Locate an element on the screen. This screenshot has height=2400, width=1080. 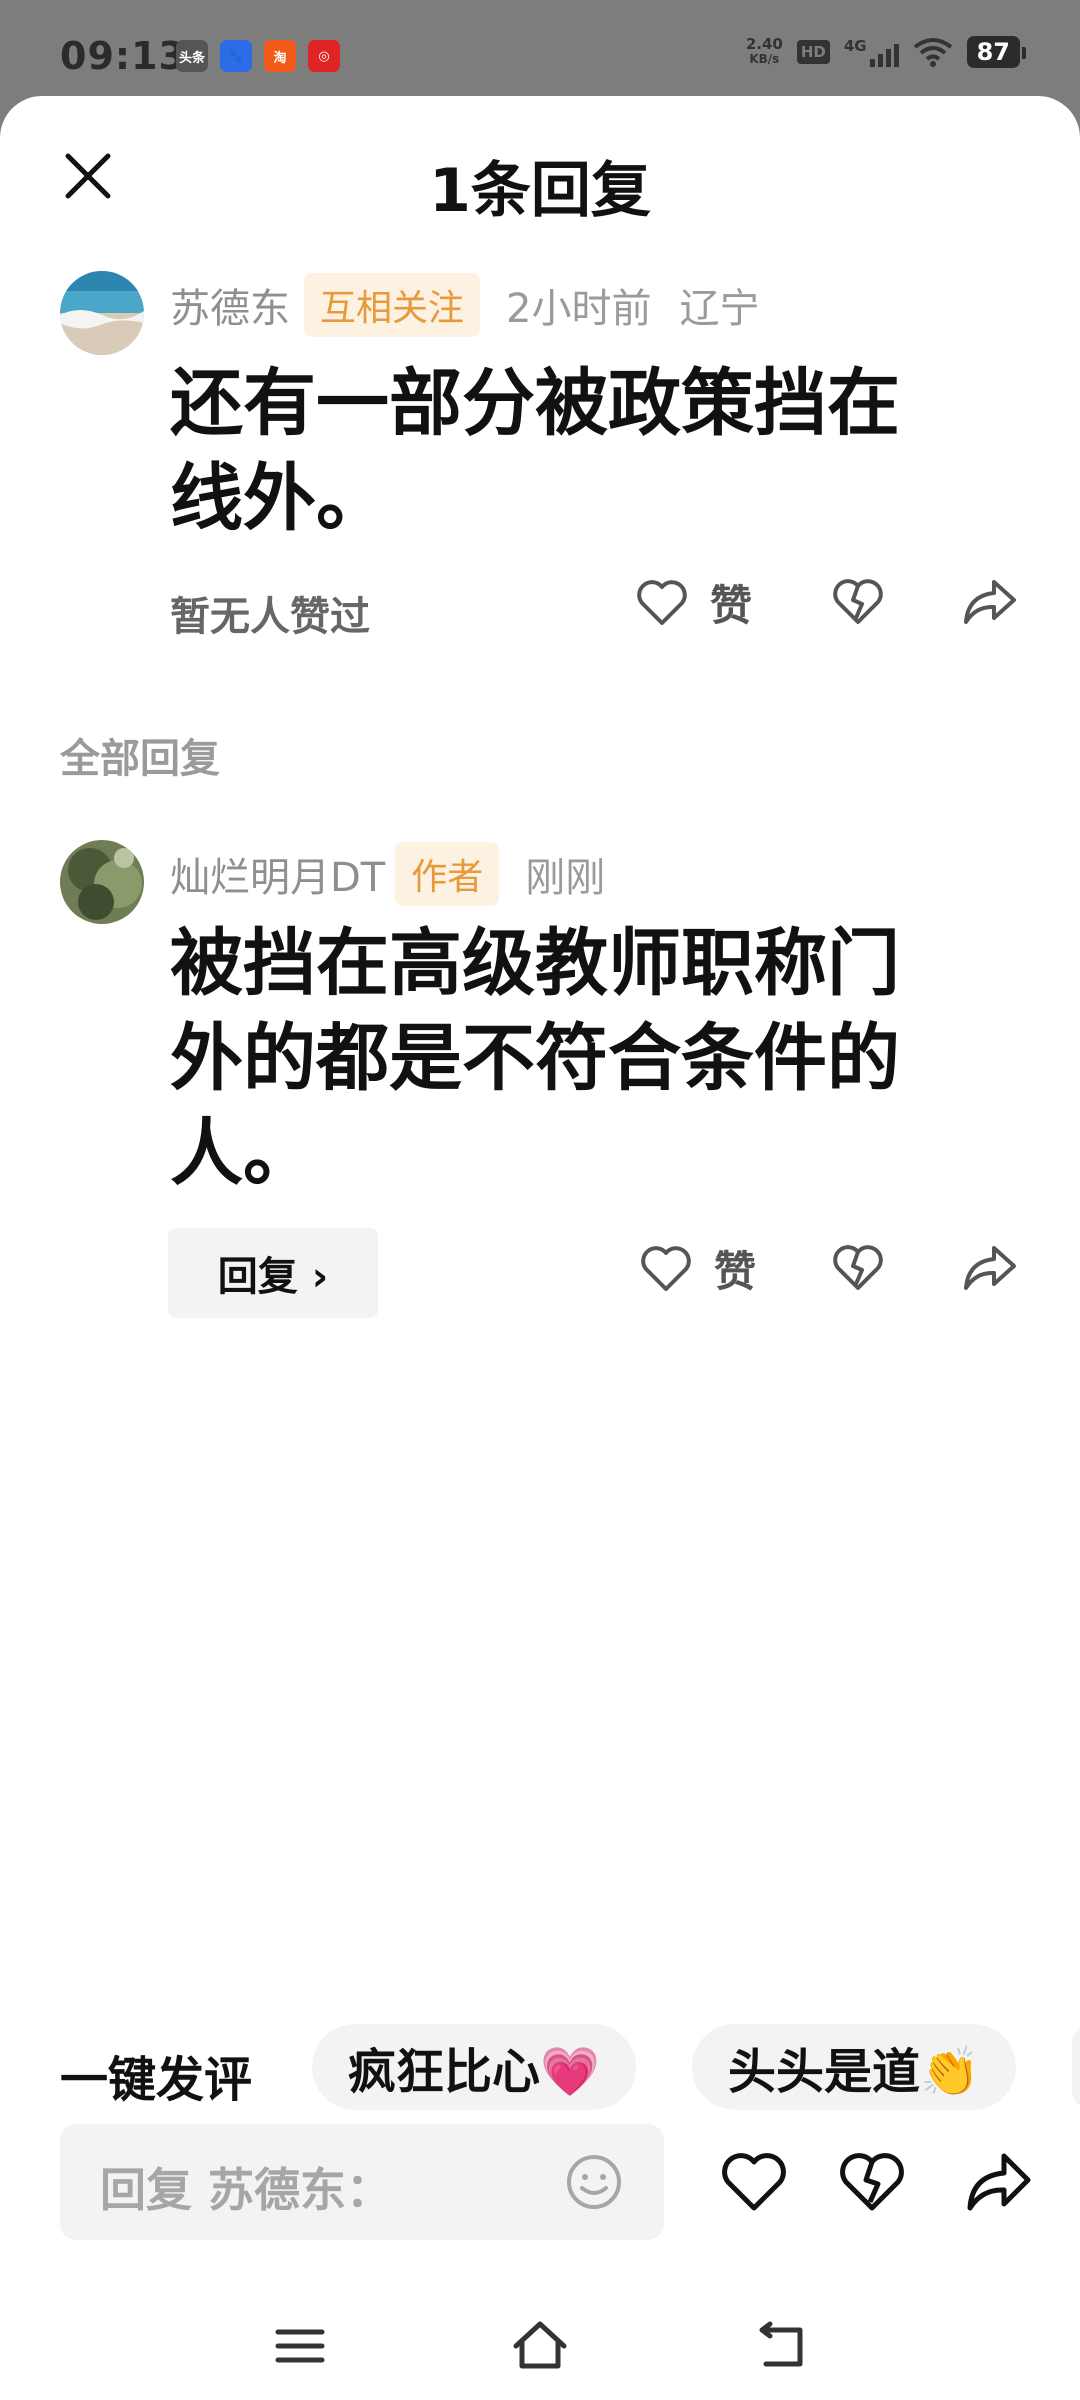
home-icon is located at coordinates (540, 2346).